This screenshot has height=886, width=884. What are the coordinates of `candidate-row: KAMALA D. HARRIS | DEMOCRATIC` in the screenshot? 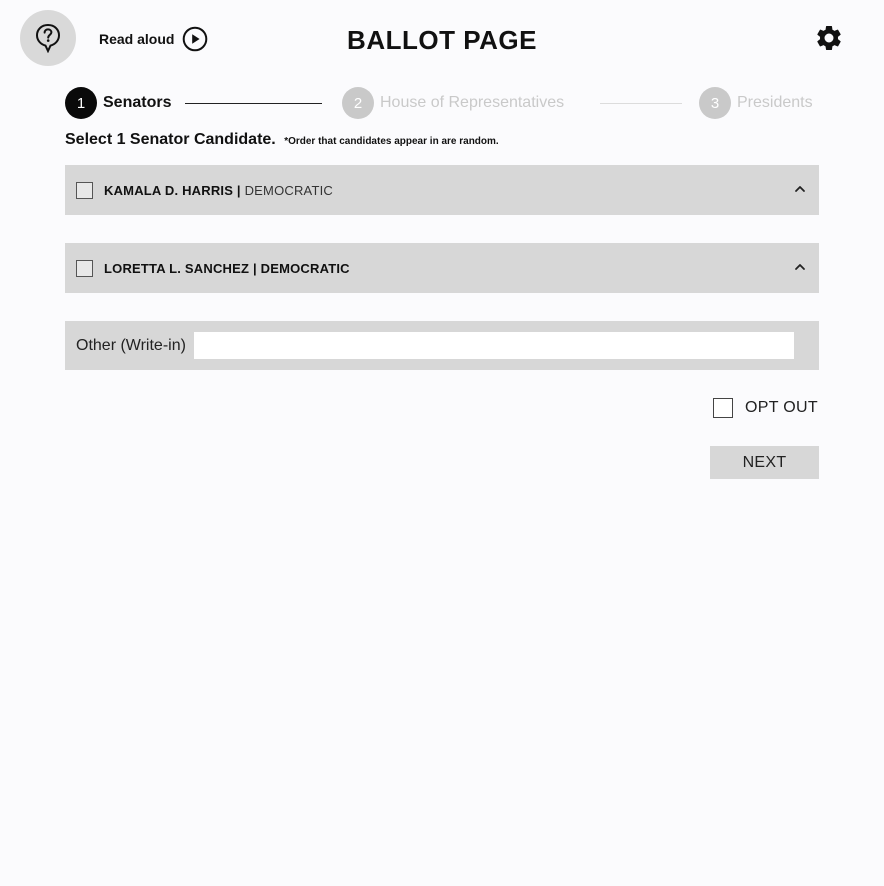 It's located at (442, 190).